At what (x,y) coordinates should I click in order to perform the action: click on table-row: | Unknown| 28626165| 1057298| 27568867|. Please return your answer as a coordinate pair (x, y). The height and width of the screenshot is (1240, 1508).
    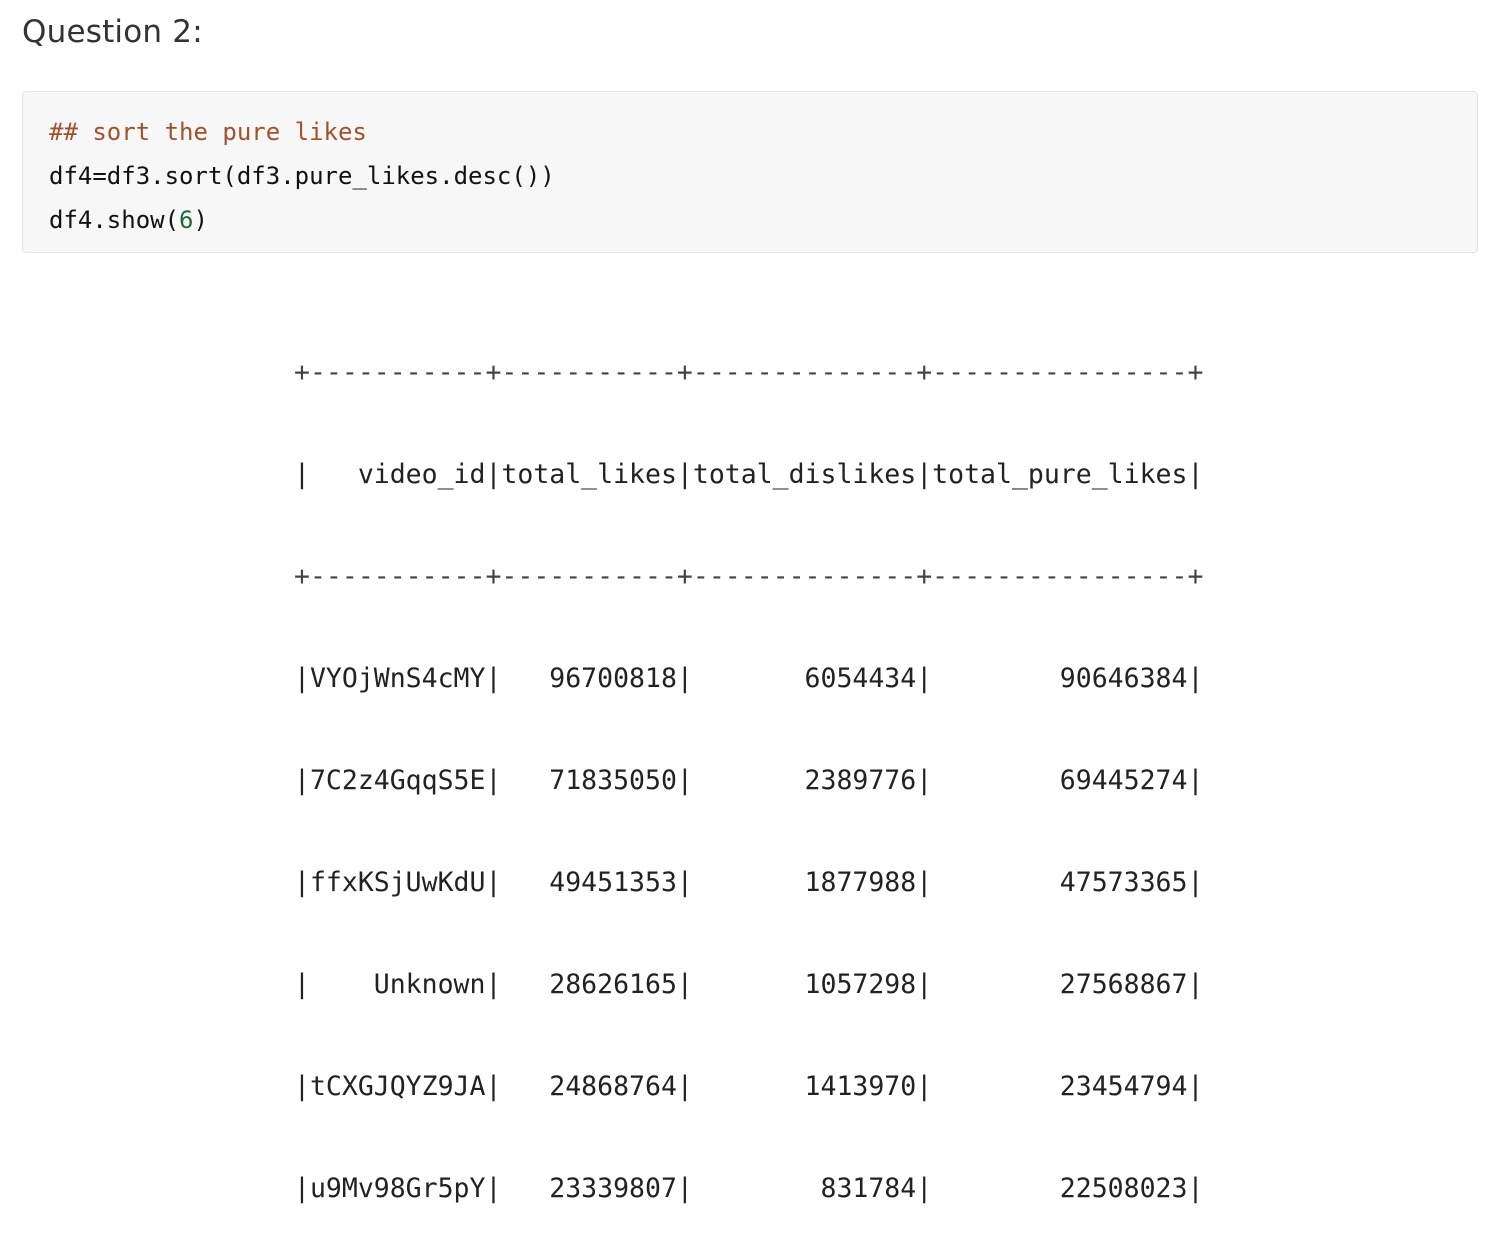
    Looking at the image, I should click on (749, 984).